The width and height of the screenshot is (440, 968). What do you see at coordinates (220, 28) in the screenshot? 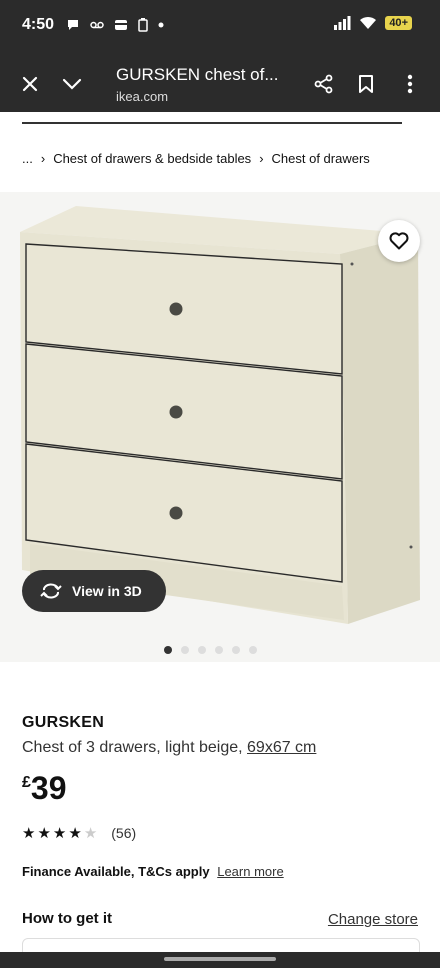
I see `status-bar: 4:50 40+` at bounding box center [220, 28].